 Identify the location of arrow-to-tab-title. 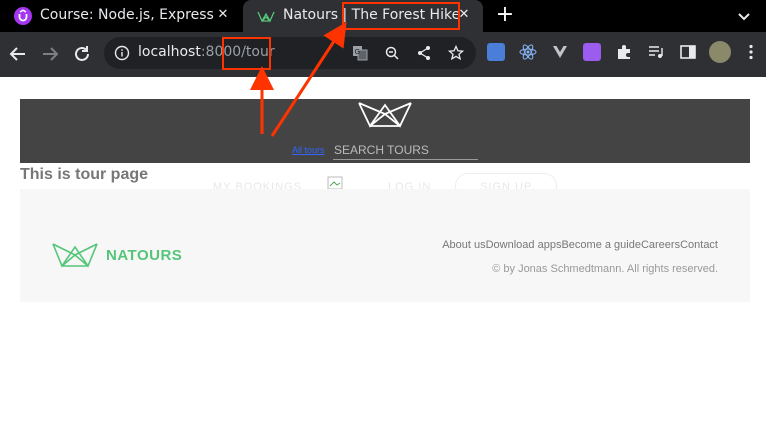
(308, 79).